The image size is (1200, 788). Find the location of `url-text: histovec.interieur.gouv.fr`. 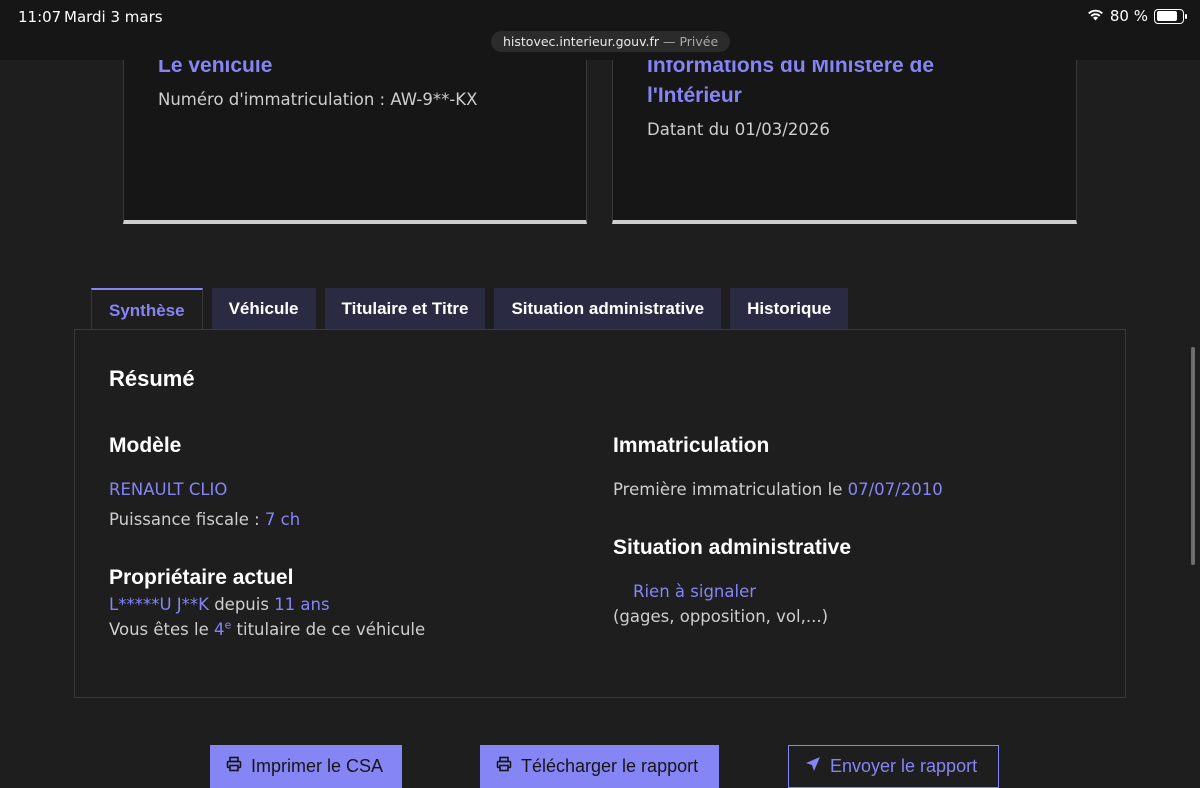

url-text: histovec.interieur.gouv.fr is located at coordinates (581, 41).